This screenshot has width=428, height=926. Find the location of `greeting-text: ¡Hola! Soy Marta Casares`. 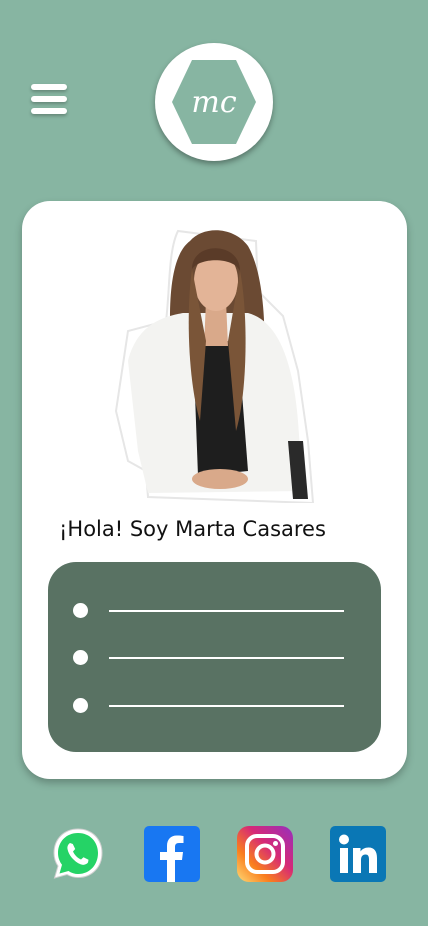

greeting-text: ¡Hola! Soy Marta Casares is located at coordinates (192, 529).